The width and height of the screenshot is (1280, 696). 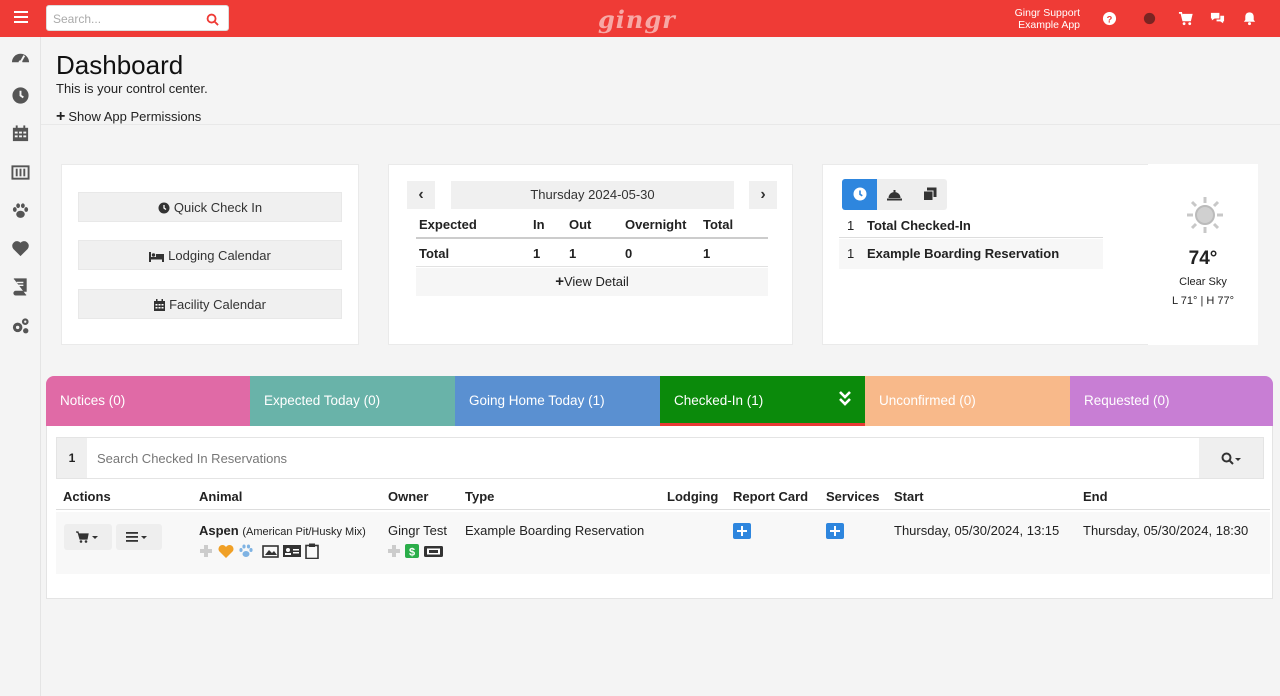 What do you see at coordinates (971, 224) in the screenshot?
I see `checked-in-row: 1 Total Checked-In` at bounding box center [971, 224].